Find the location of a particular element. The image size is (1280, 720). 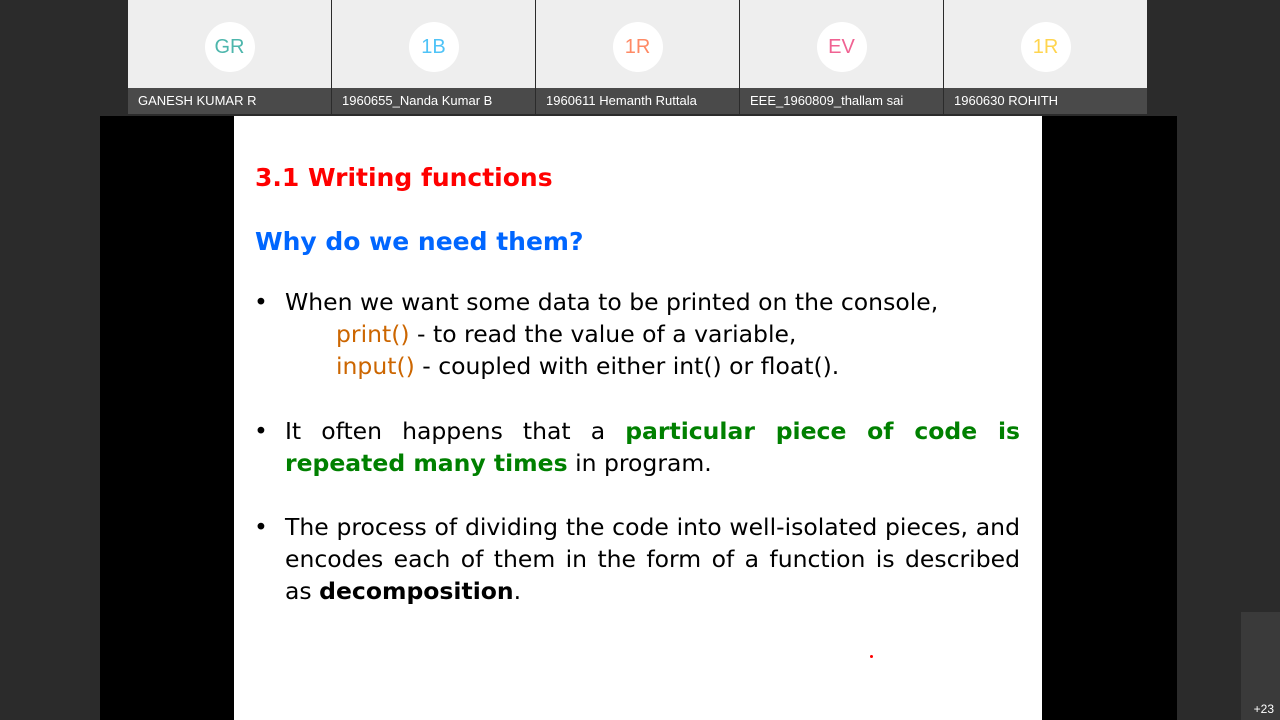

participant-tile: 1R 1960630 ROHITH is located at coordinates (1045, 57).